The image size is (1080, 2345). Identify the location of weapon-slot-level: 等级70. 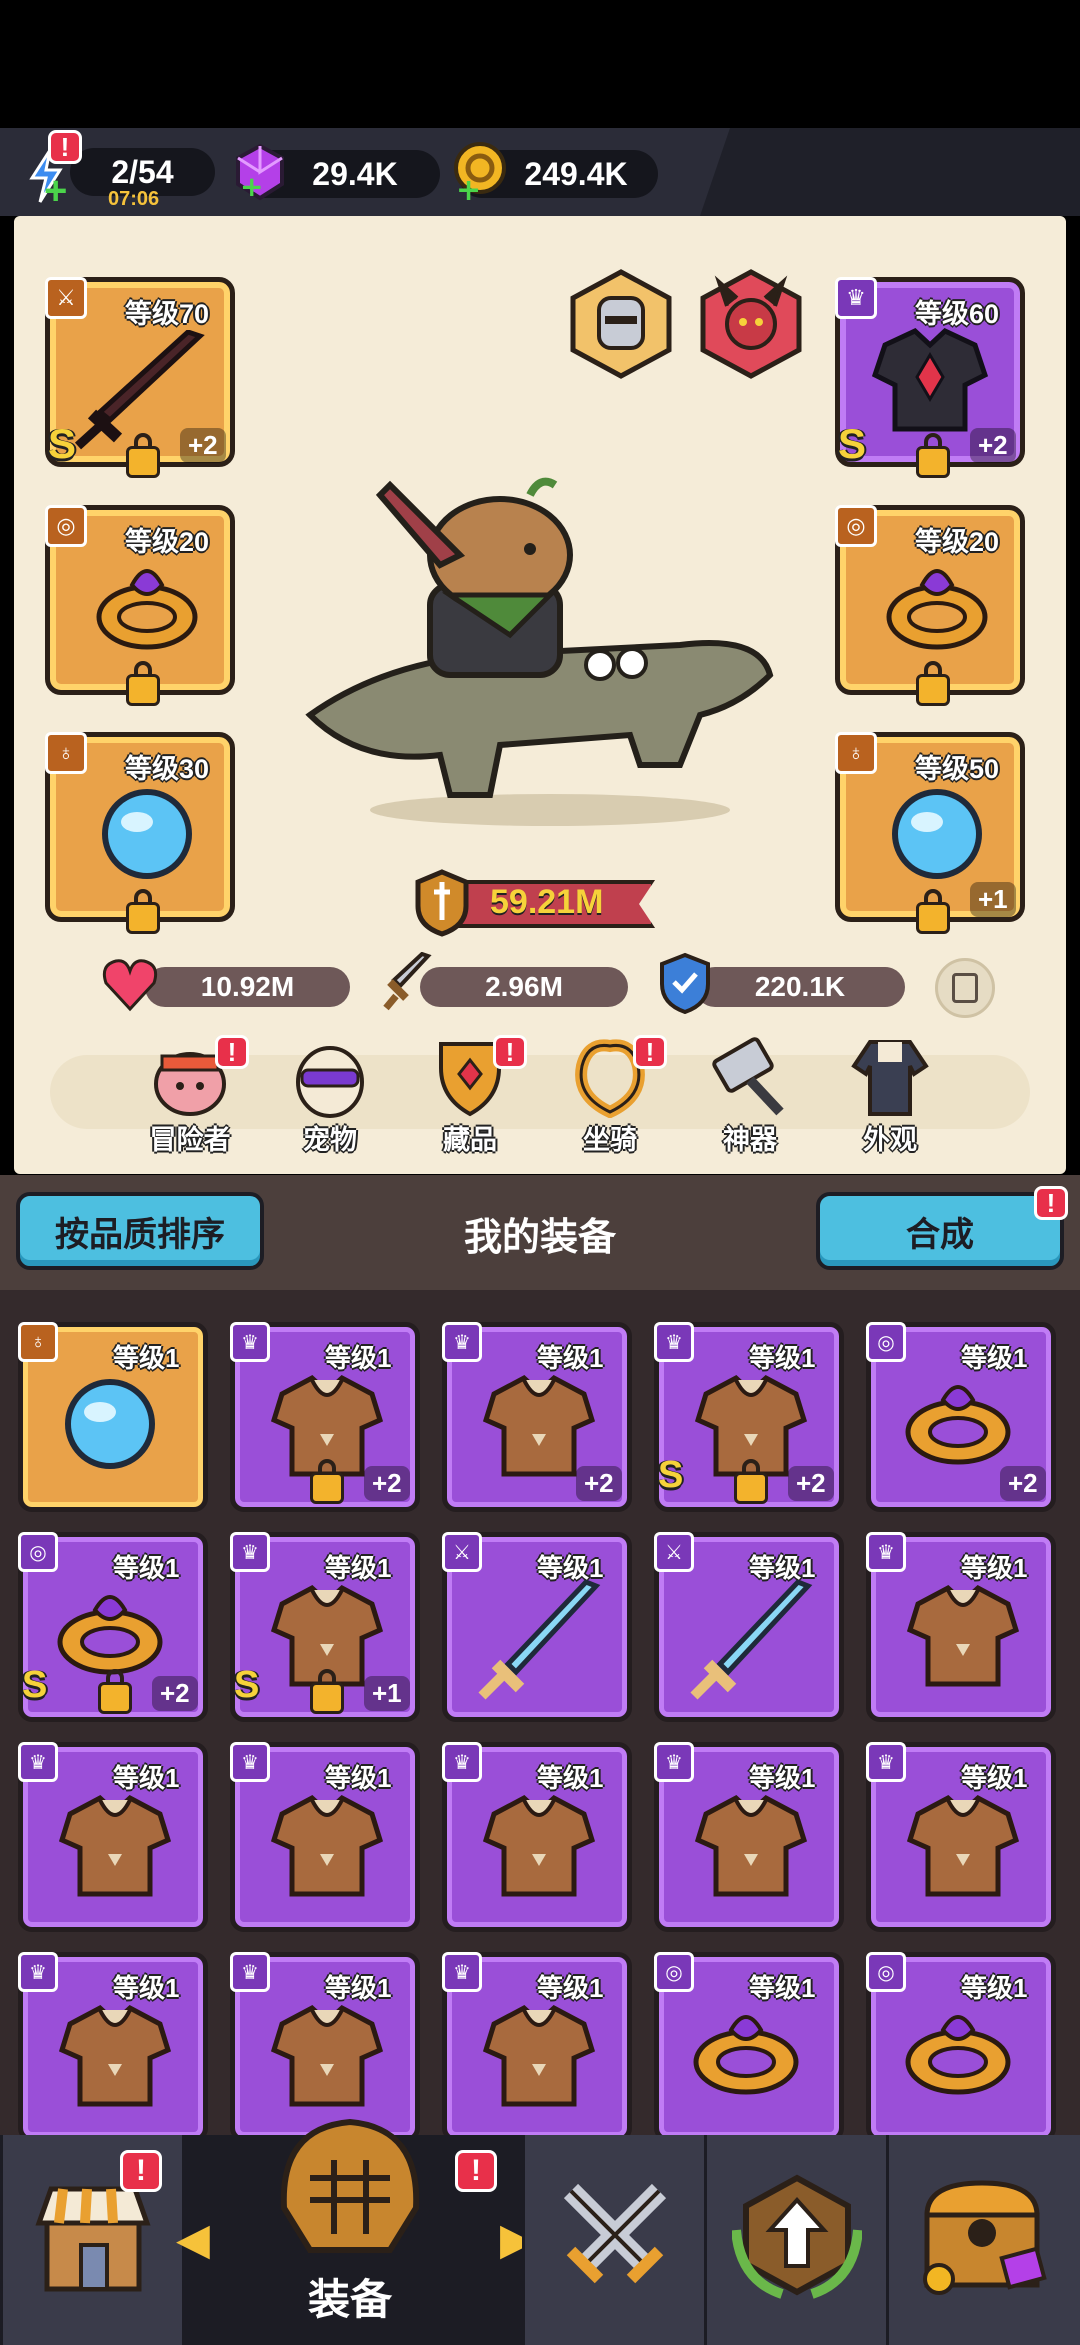
(167, 314).